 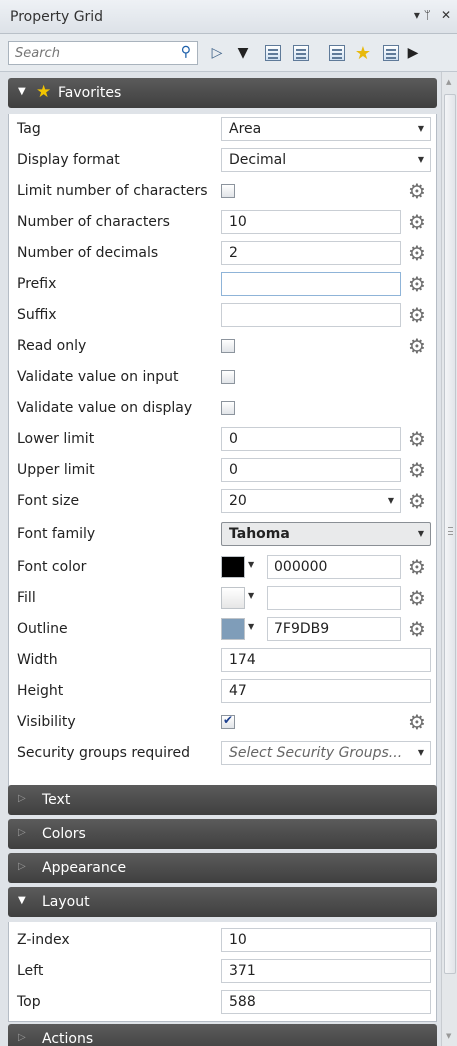 I want to click on more-arrow-icon: ▶, so click(x=413, y=53).